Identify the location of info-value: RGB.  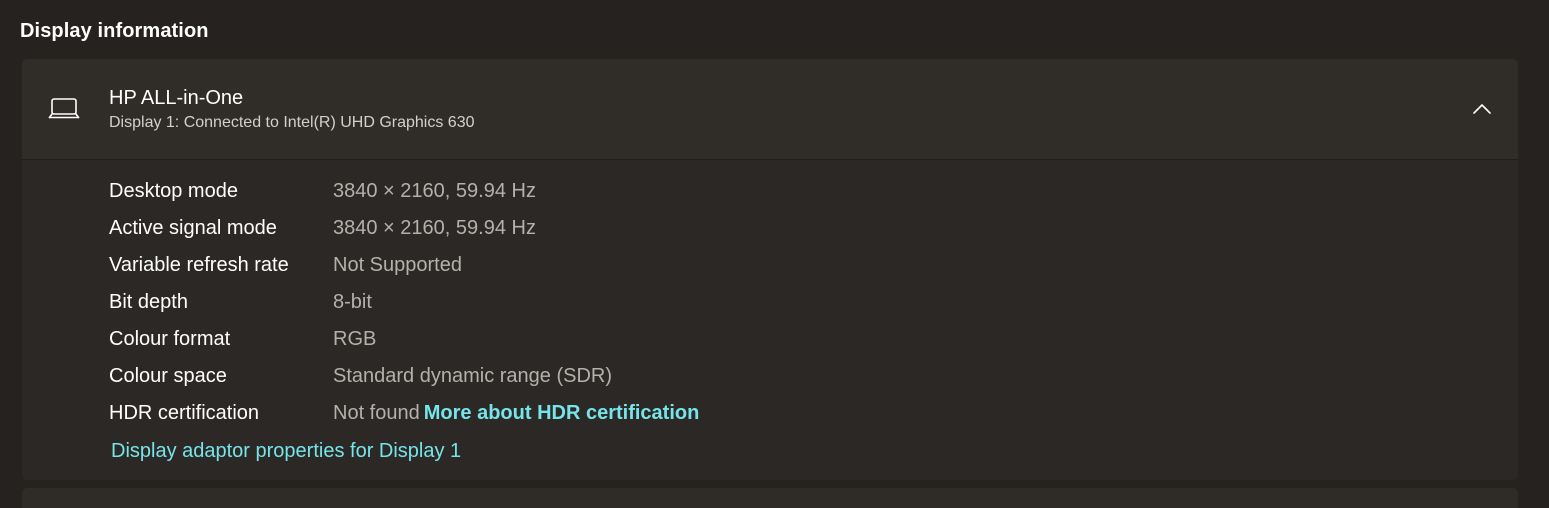
(355, 339).